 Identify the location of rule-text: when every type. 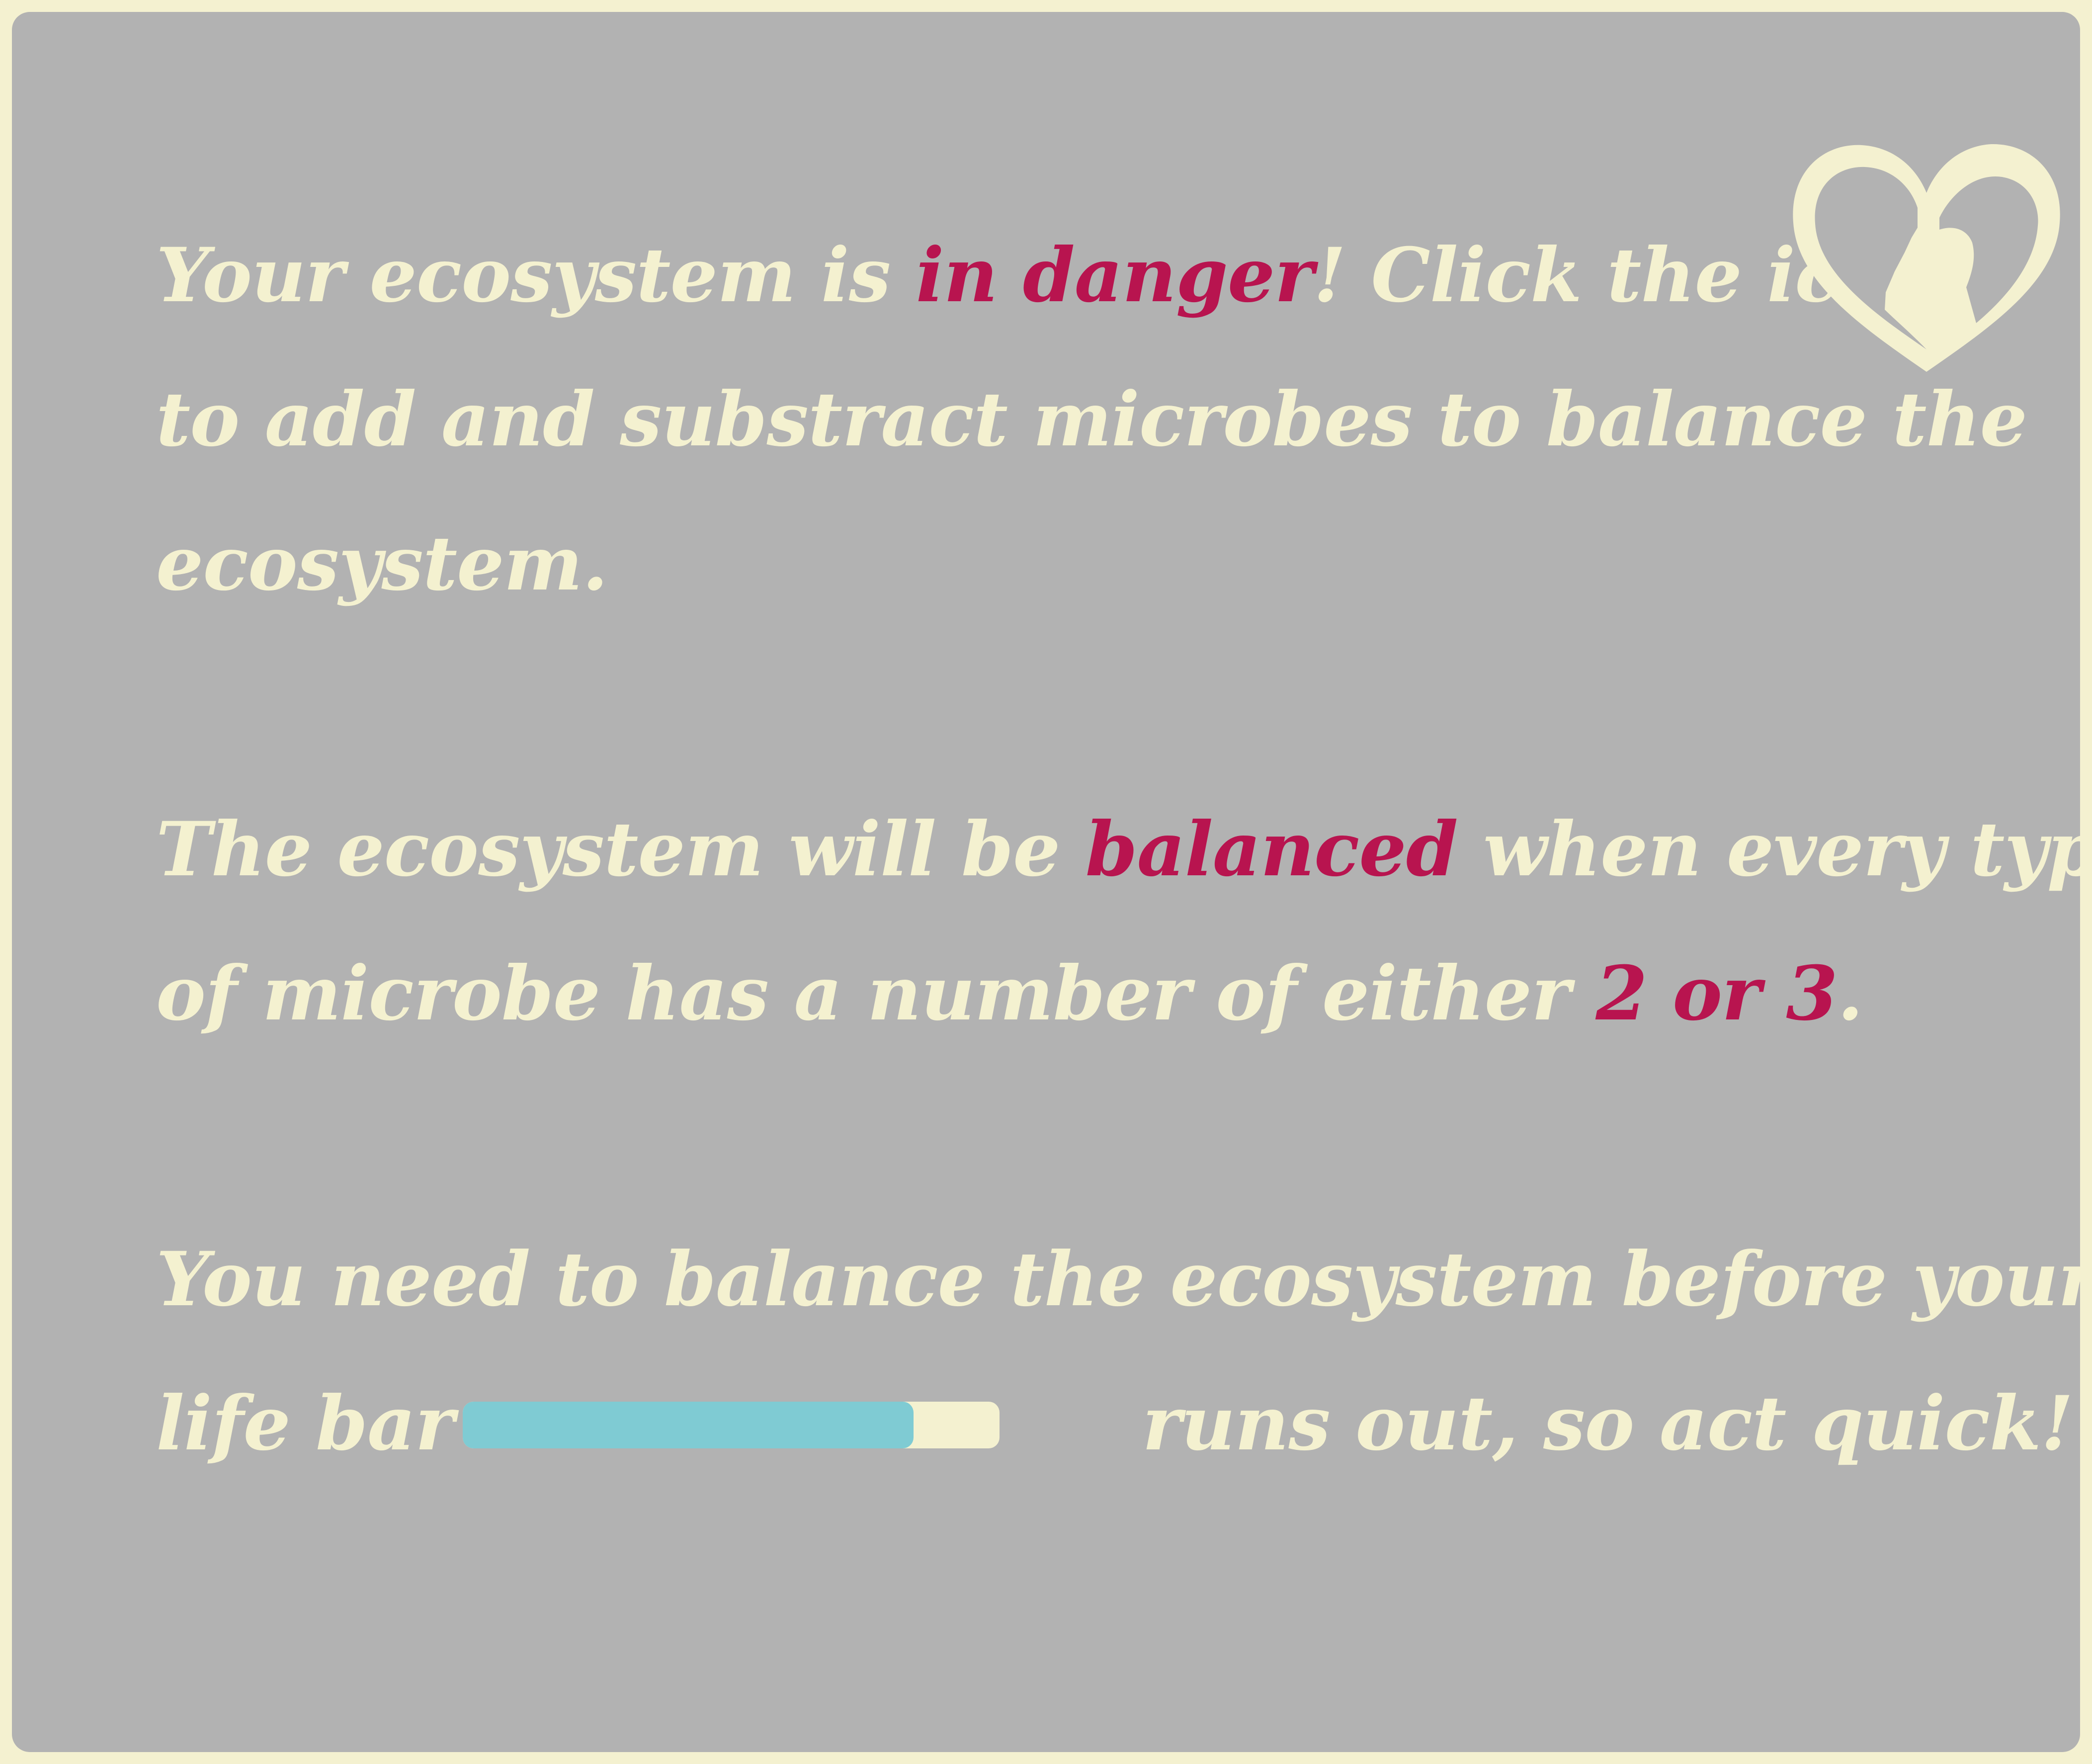
(1774, 849).